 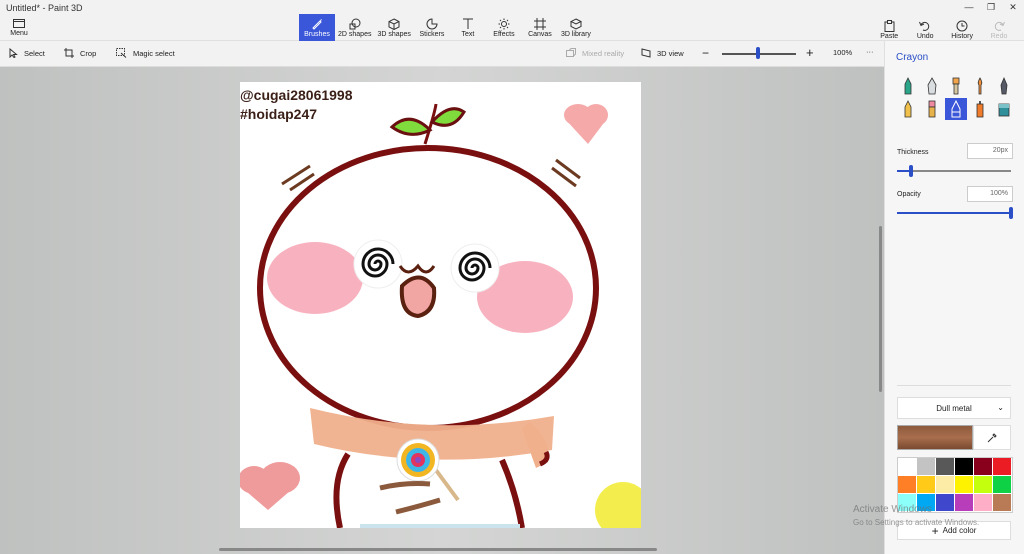 I want to click on chevron-down-icon: ⌄, so click(x=1000, y=407).